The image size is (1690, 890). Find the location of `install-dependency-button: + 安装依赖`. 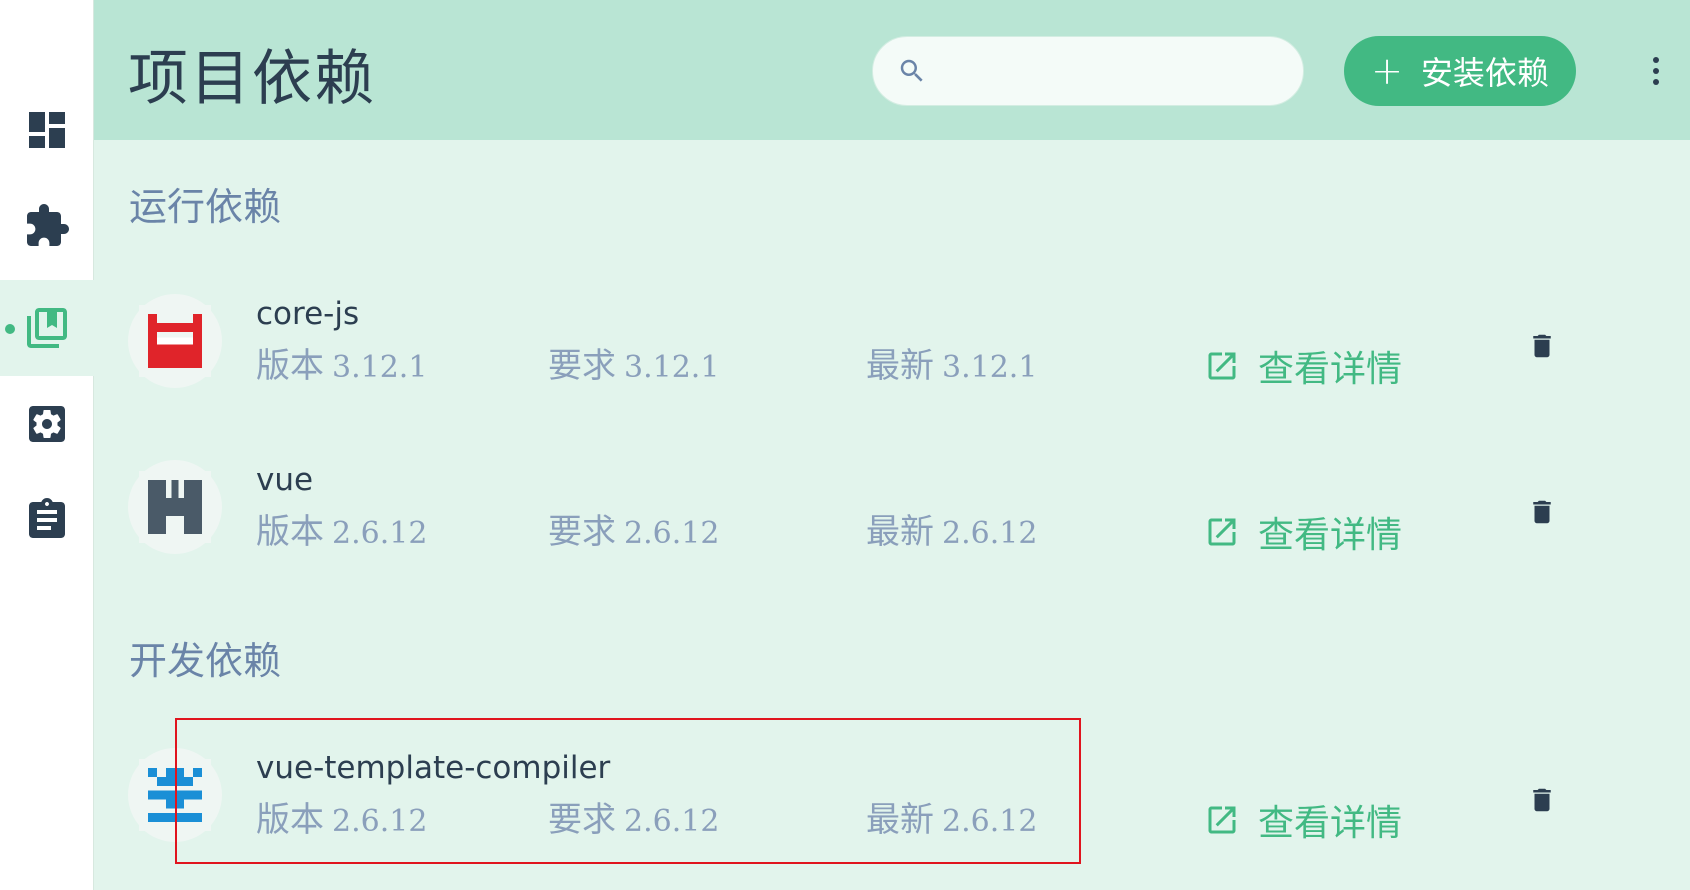

install-dependency-button: + 安装依赖 is located at coordinates (1460, 71).